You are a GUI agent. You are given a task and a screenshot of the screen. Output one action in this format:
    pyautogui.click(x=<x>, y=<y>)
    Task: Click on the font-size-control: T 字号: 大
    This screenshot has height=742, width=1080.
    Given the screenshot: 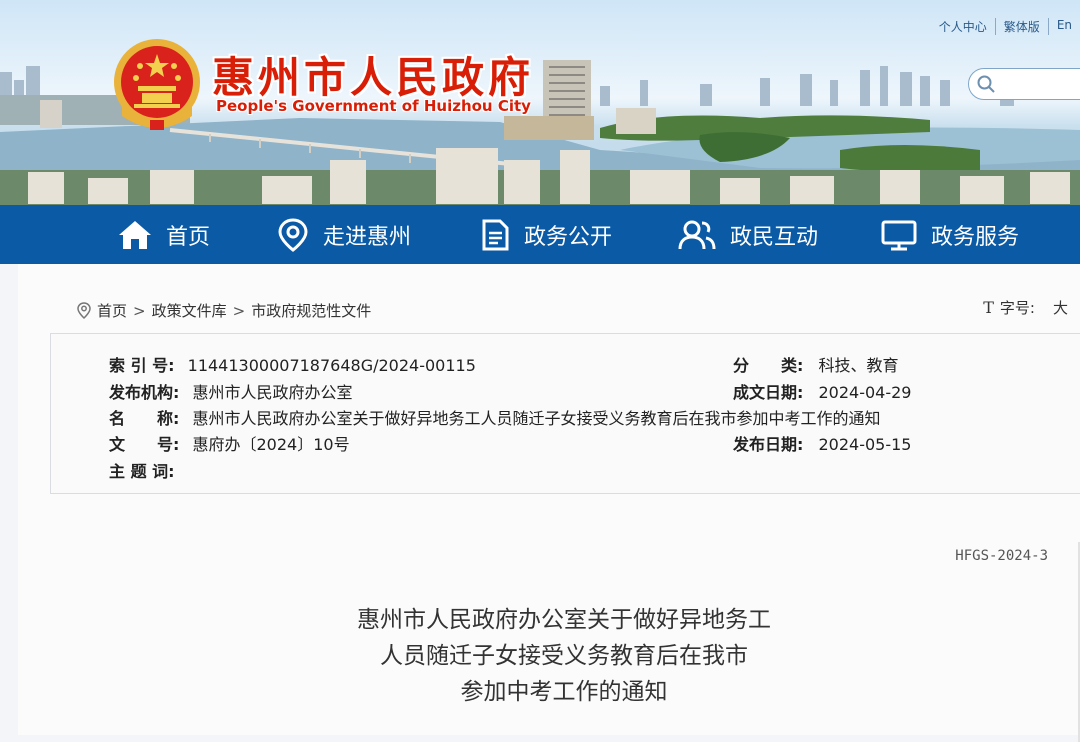 What is the action you would take?
    pyautogui.click(x=1025, y=307)
    